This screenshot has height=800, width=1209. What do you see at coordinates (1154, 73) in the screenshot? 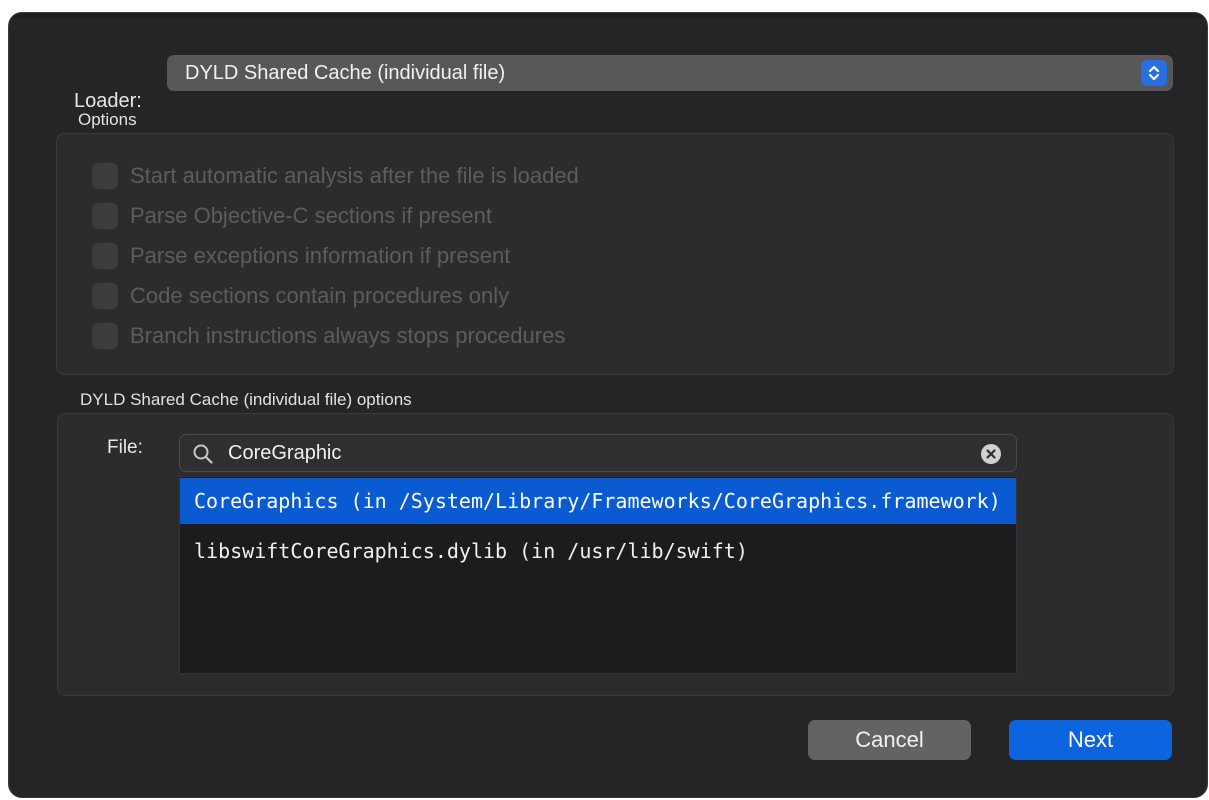
I see `chevron-updown-icon` at bounding box center [1154, 73].